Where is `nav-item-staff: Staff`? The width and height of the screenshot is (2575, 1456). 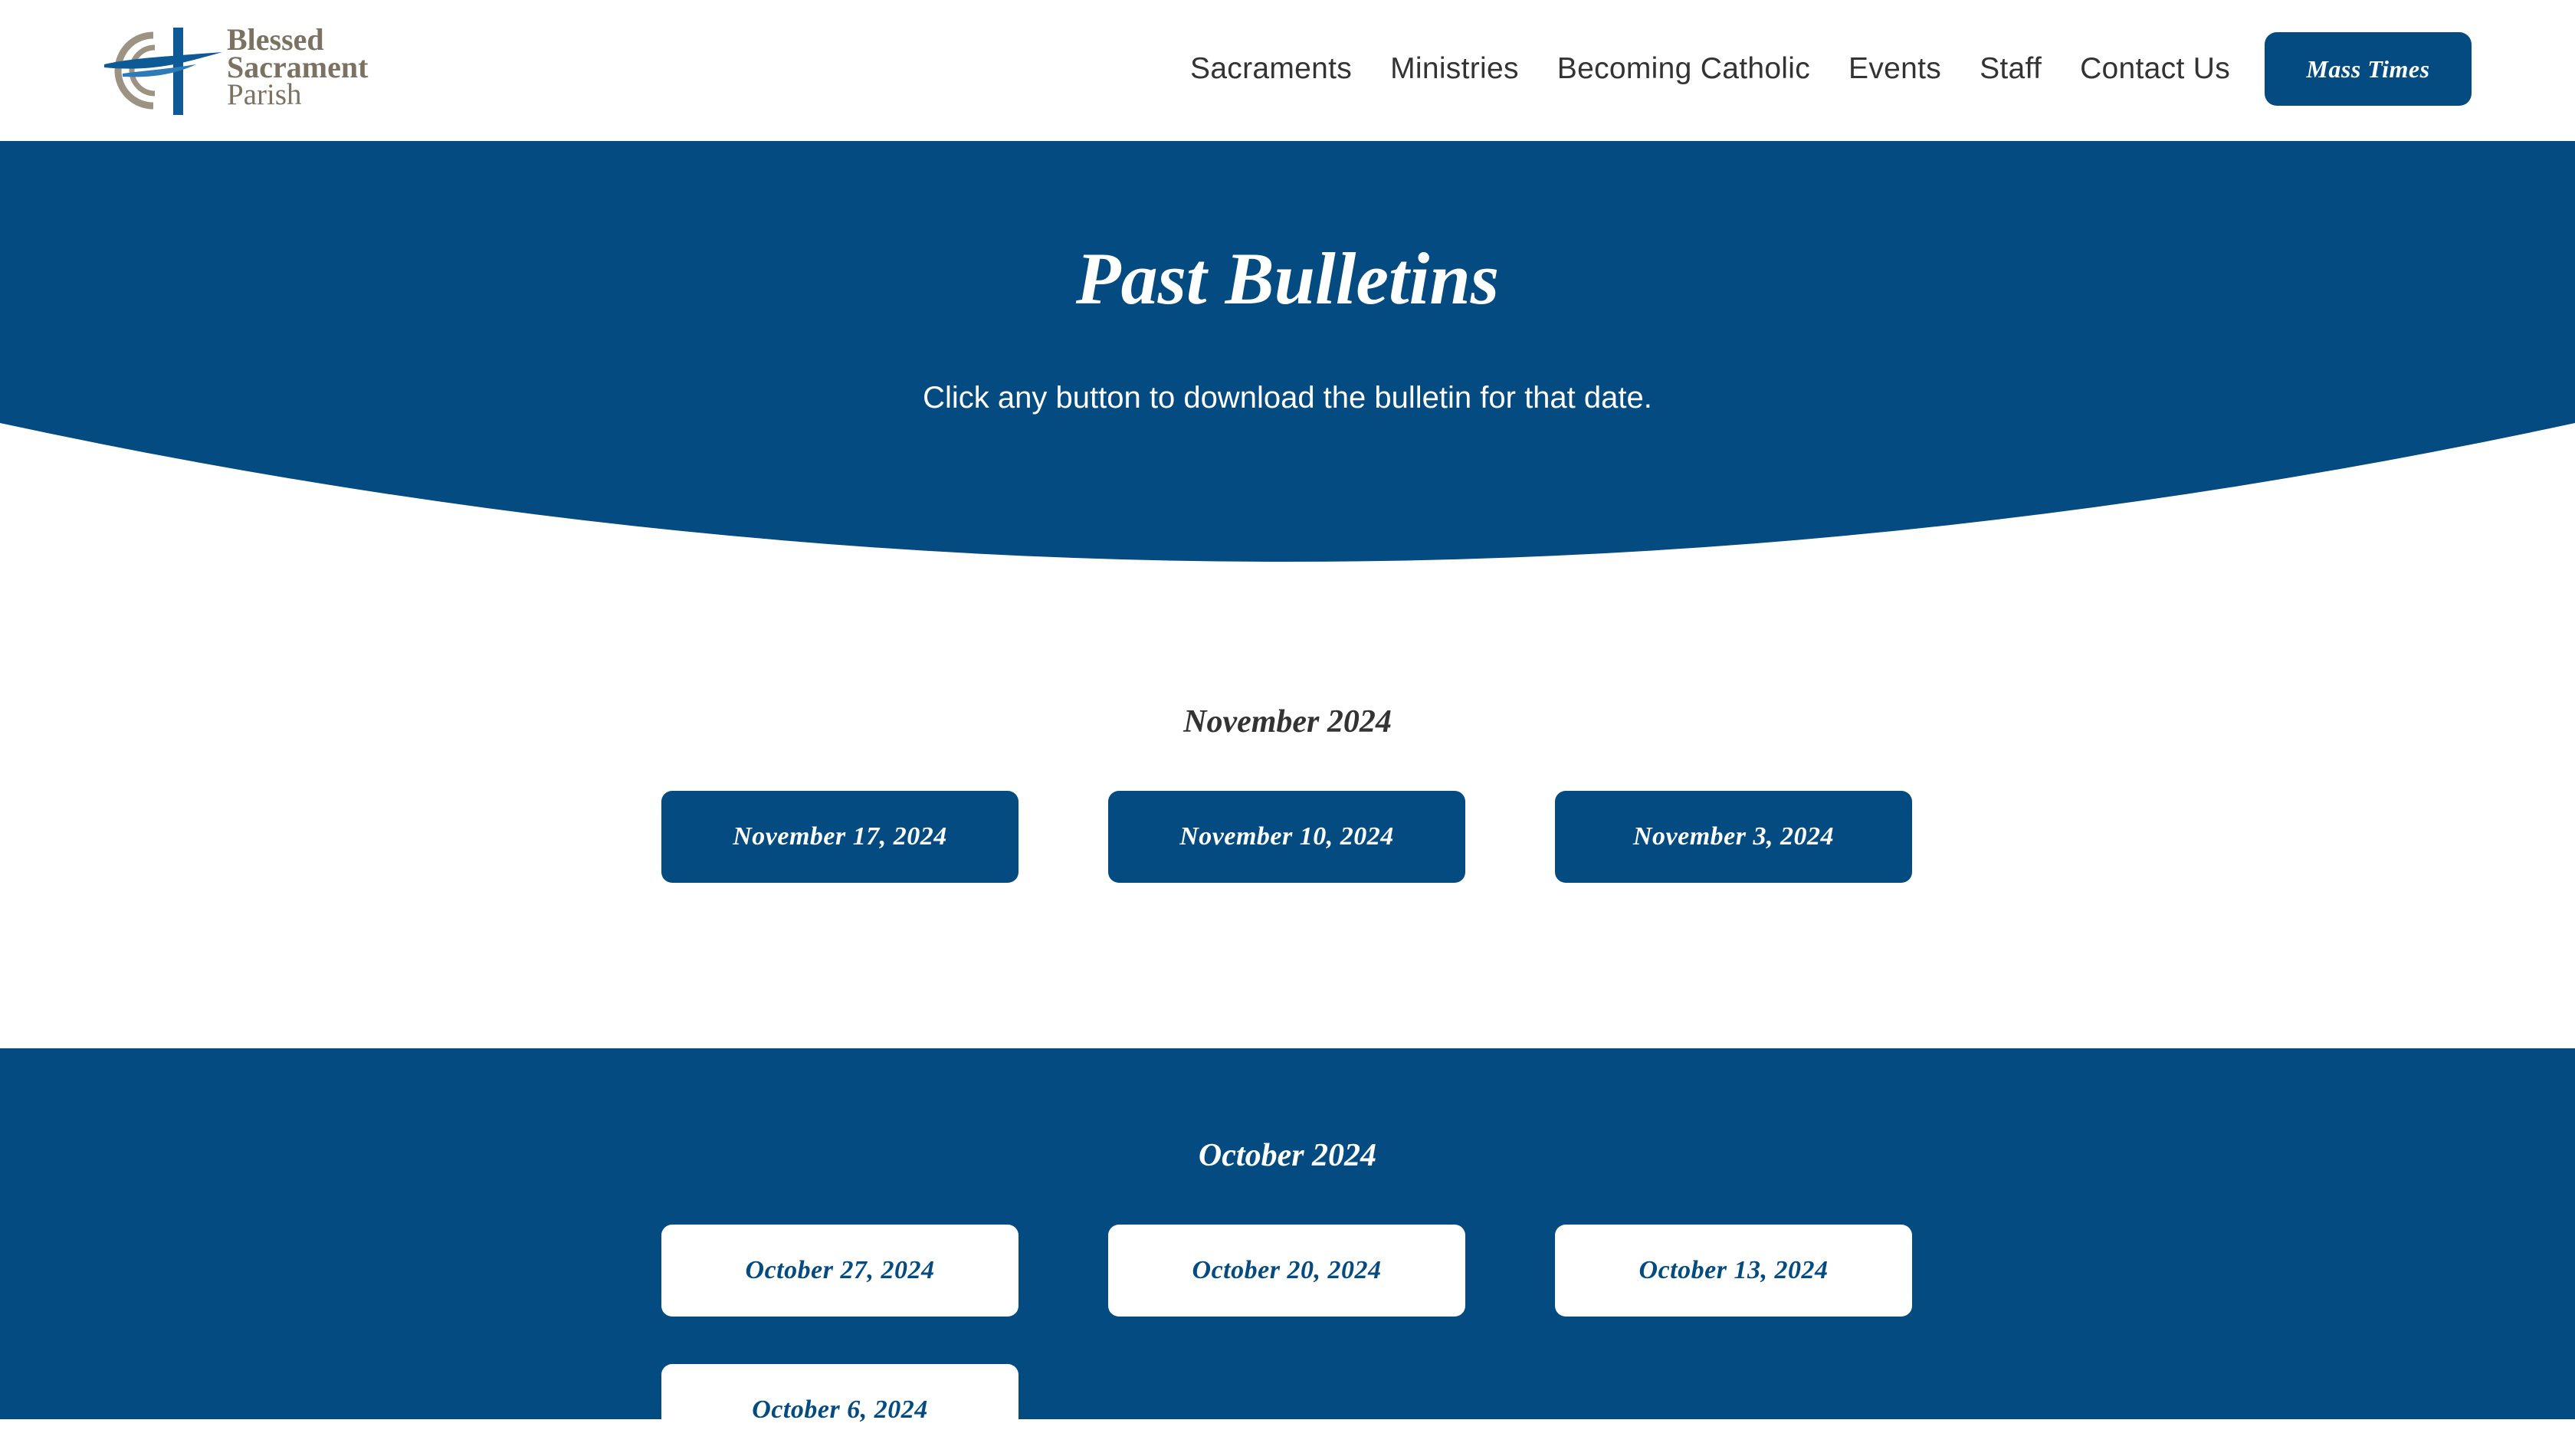 nav-item-staff: Staff is located at coordinates (2011, 69).